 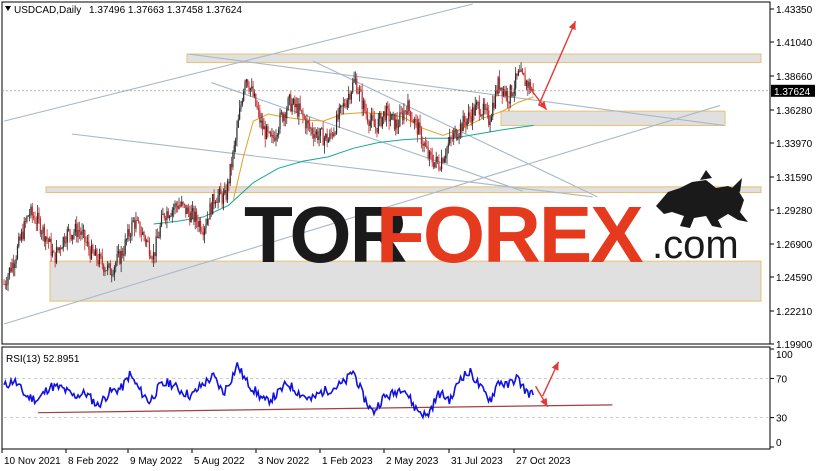 I want to click on time-tick-label: 9 May 2022, so click(x=156, y=461).